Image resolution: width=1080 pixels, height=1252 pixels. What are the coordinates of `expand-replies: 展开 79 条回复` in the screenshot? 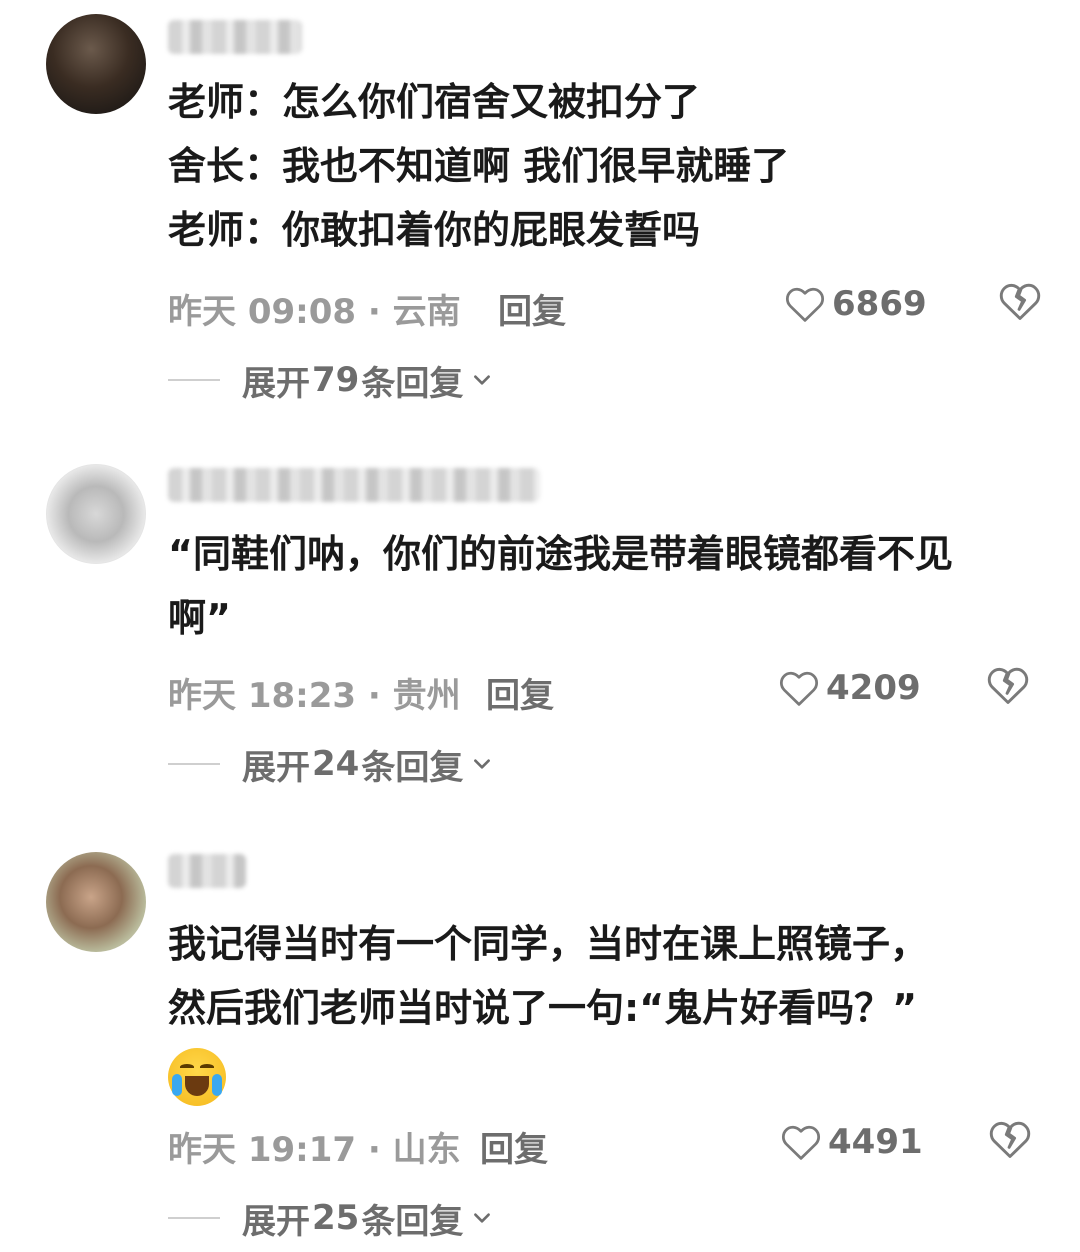 It's located at (330, 381).